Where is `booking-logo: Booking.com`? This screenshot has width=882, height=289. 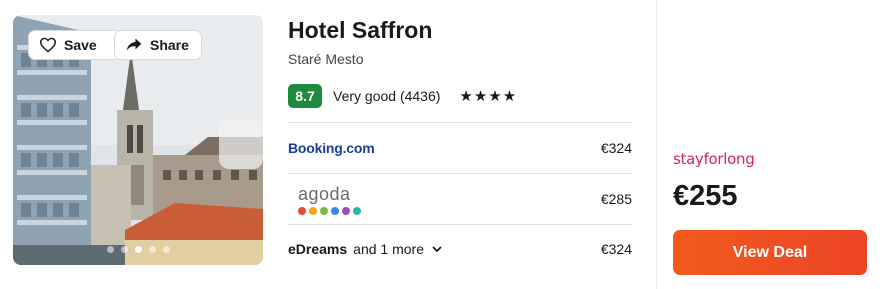 booking-logo: Booking.com is located at coordinates (331, 148).